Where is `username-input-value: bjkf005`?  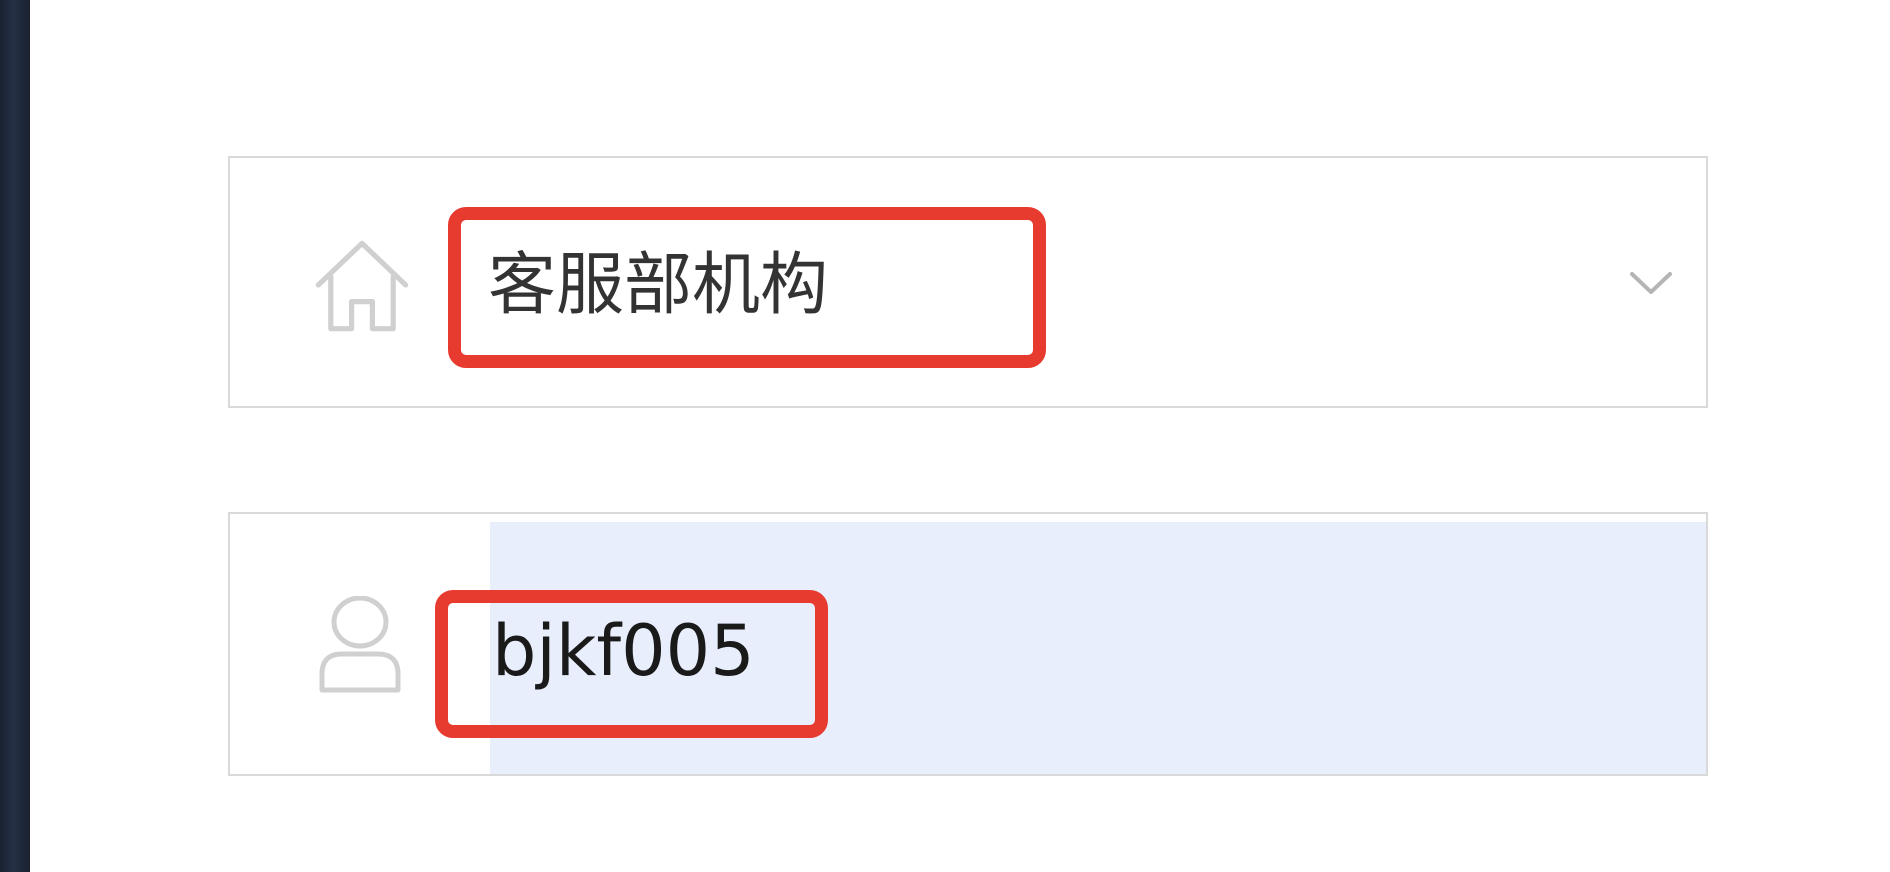
username-input-value: bjkf005 is located at coordinates (623, 651).